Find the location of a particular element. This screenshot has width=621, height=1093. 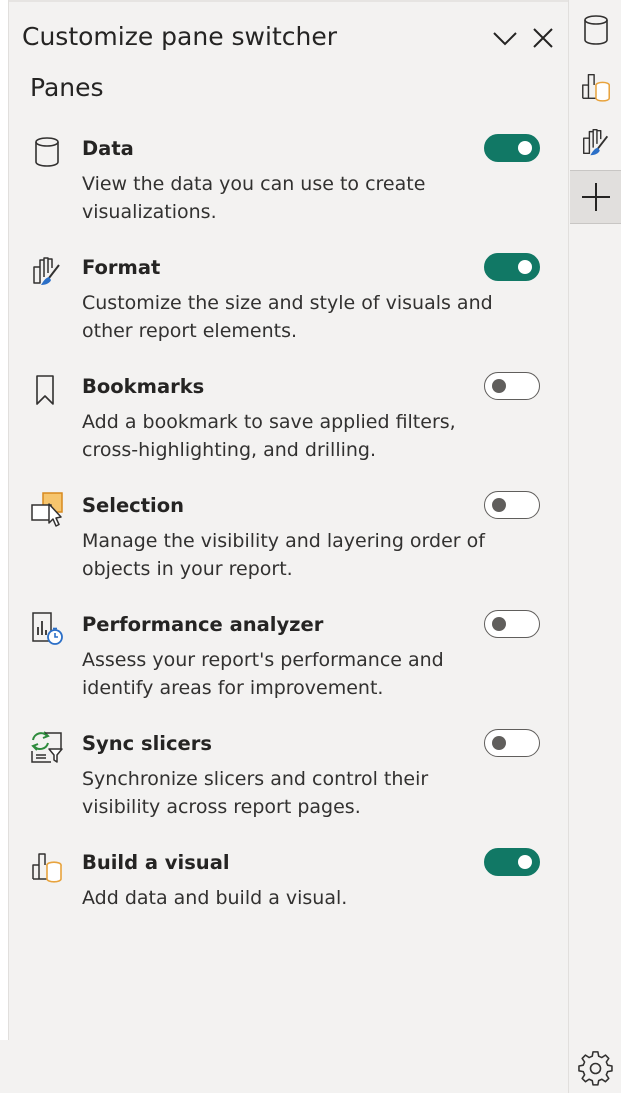

rail-build-visual-button is located at coordinates (595, 86).